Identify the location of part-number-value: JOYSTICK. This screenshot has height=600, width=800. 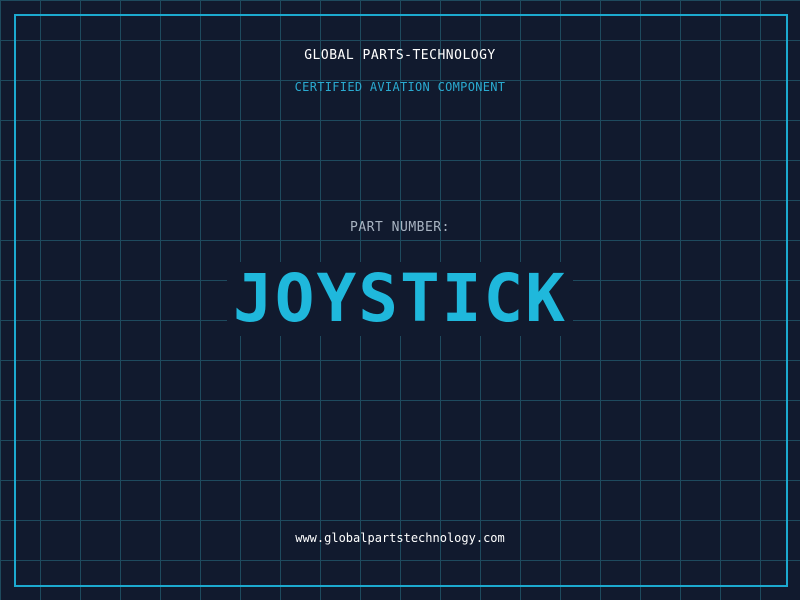
(400, 299).